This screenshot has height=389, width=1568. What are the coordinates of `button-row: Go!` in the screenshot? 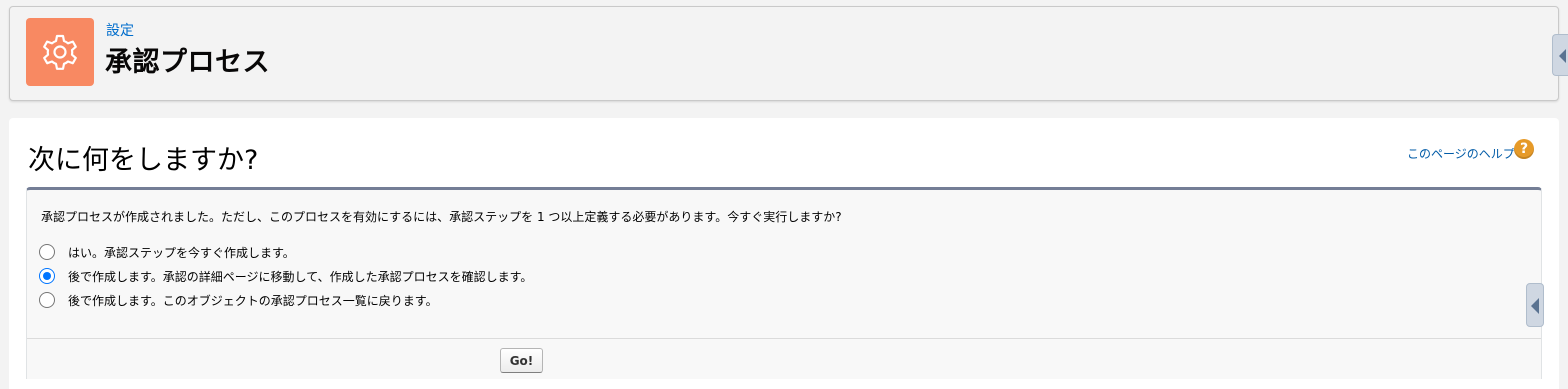 It's located at (784, 358).